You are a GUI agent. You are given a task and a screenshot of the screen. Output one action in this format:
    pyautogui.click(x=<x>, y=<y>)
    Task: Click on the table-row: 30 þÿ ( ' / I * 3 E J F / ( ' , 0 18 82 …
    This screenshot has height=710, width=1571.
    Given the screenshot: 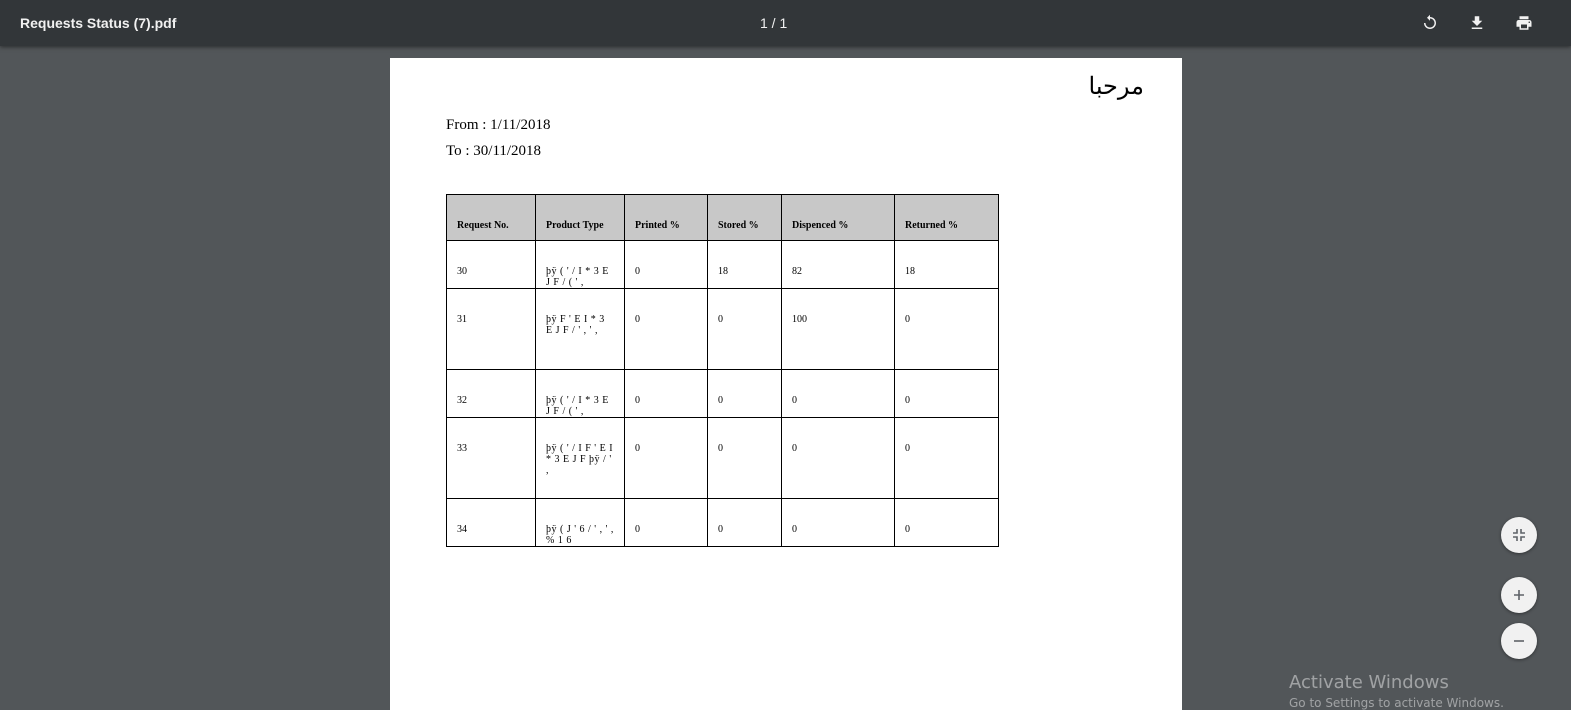 What is the action you would take?
    pyautogui.click(x=722, y=264)
    